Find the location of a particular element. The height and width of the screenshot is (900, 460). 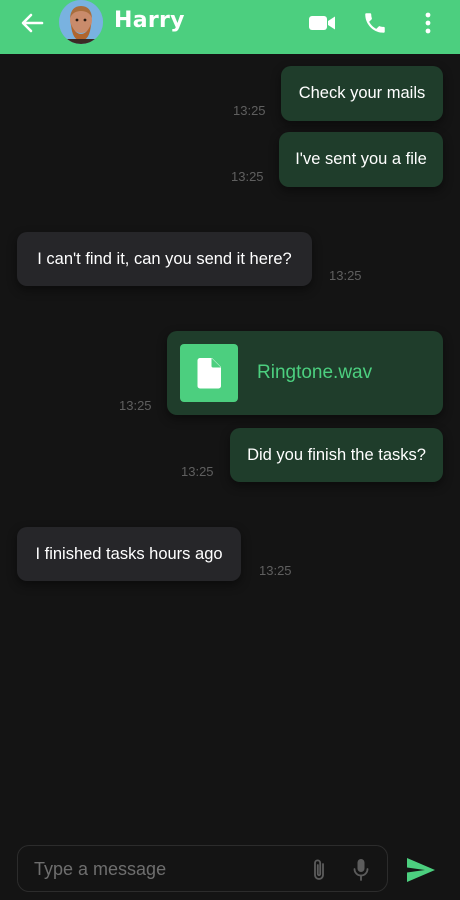

message-composer is located at coordinates (202, 868).